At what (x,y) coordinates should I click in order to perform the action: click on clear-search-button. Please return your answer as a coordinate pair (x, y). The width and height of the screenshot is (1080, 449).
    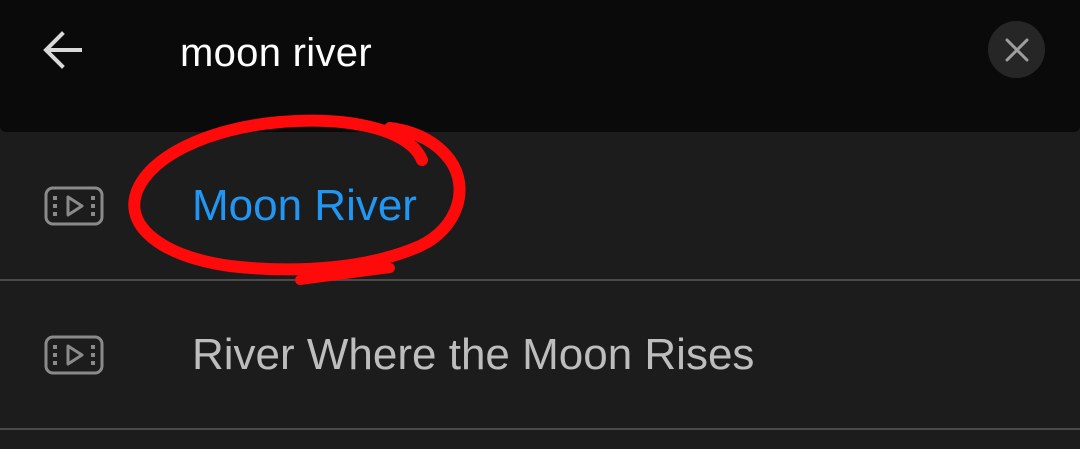
    Looking at the image, I should click on (1016, 49).